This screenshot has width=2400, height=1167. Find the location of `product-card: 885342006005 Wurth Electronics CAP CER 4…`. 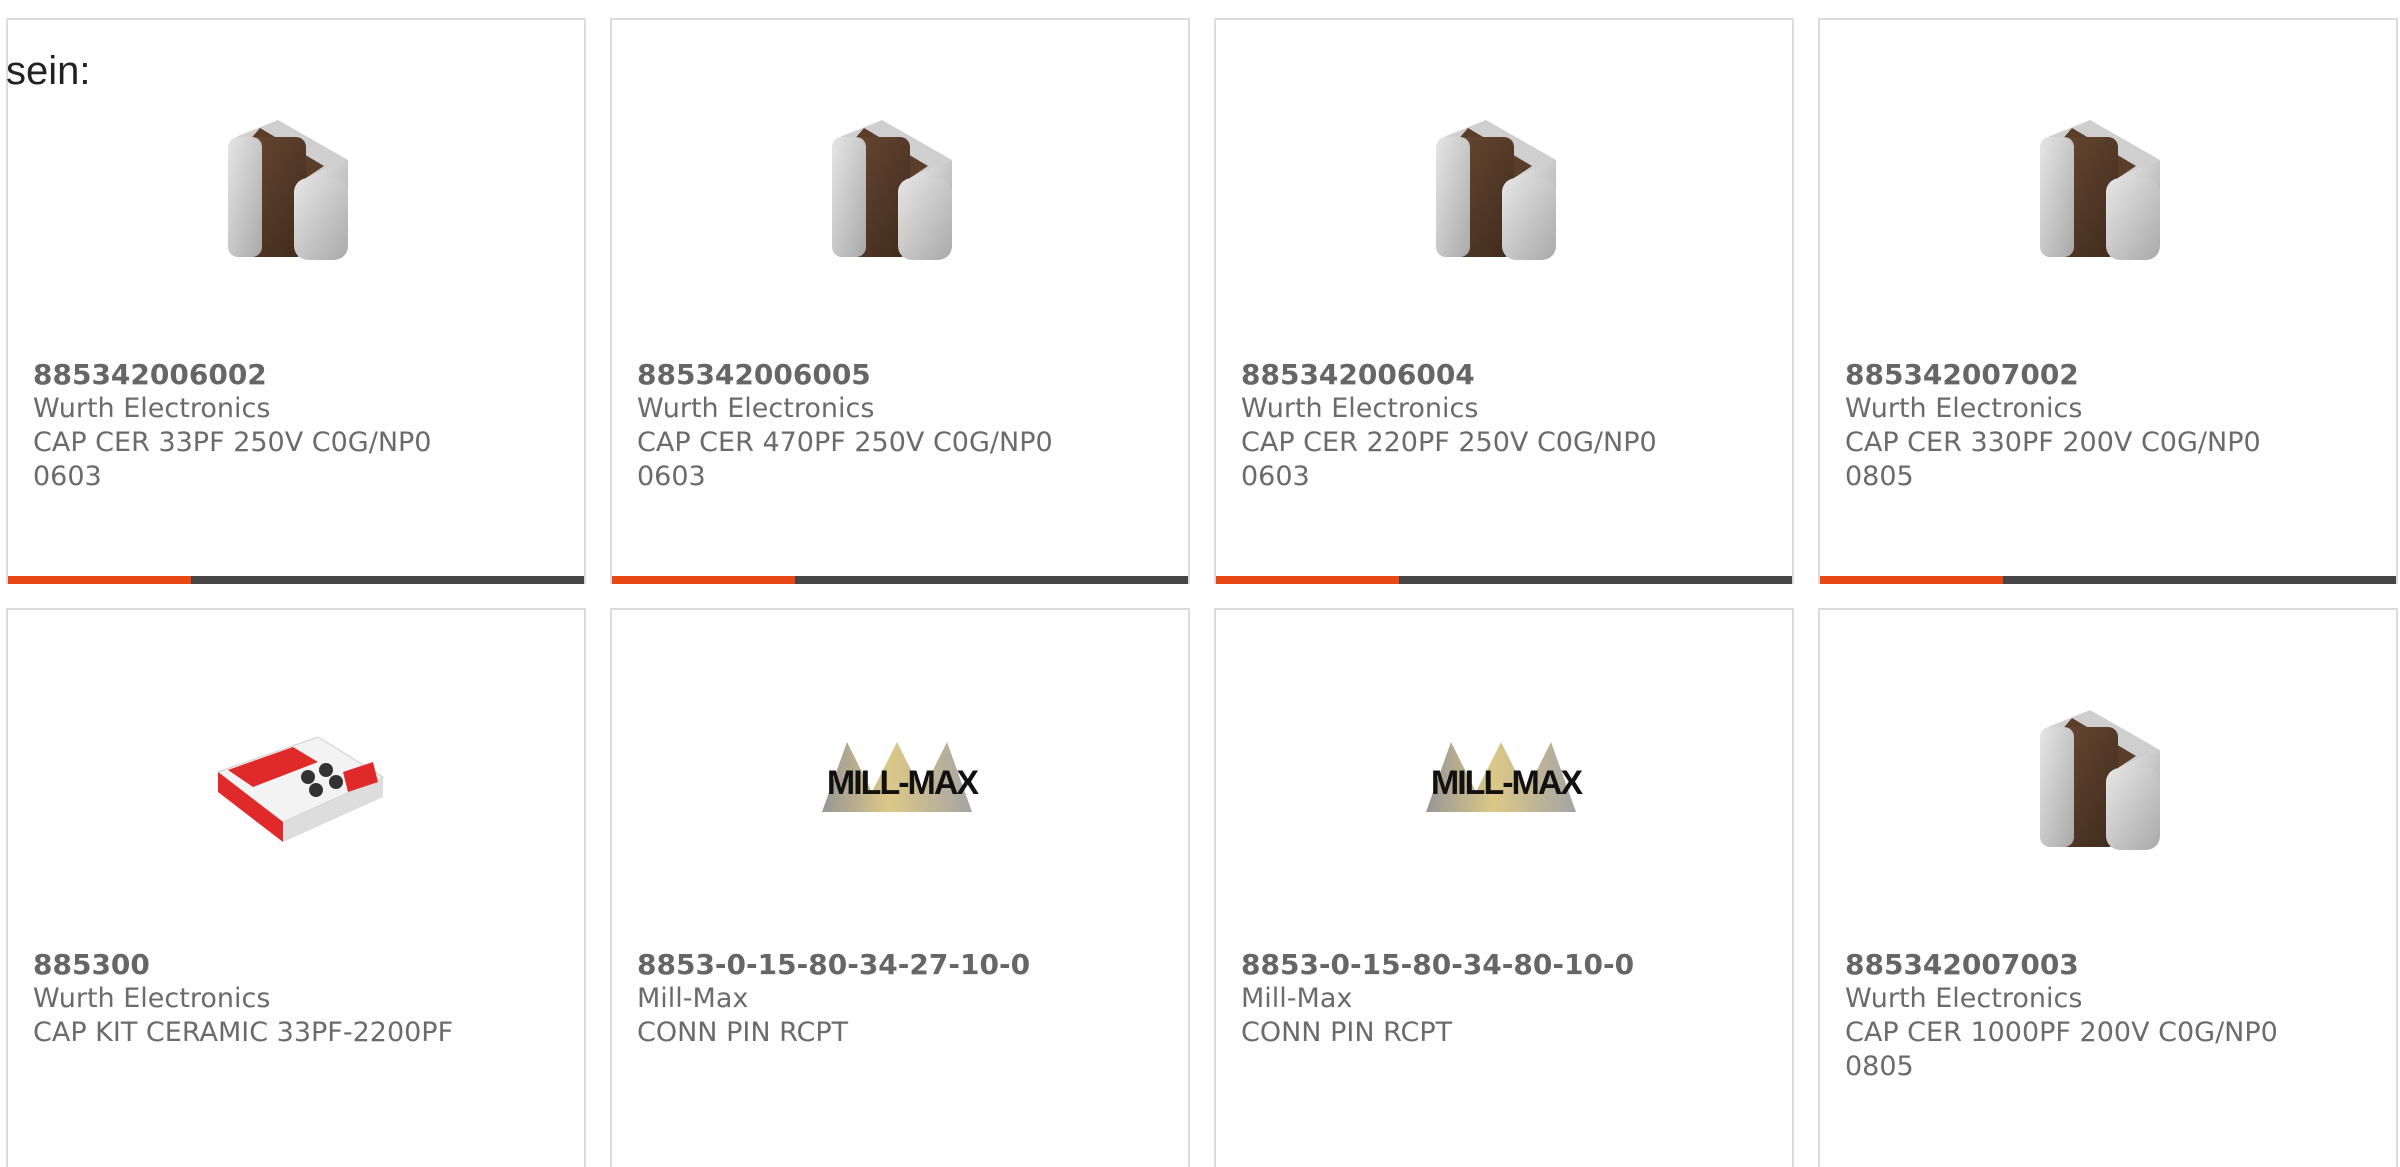

product-card: 885342006005 Wurth Electronics CAP CER 4… is located at coordinates (900, 301).